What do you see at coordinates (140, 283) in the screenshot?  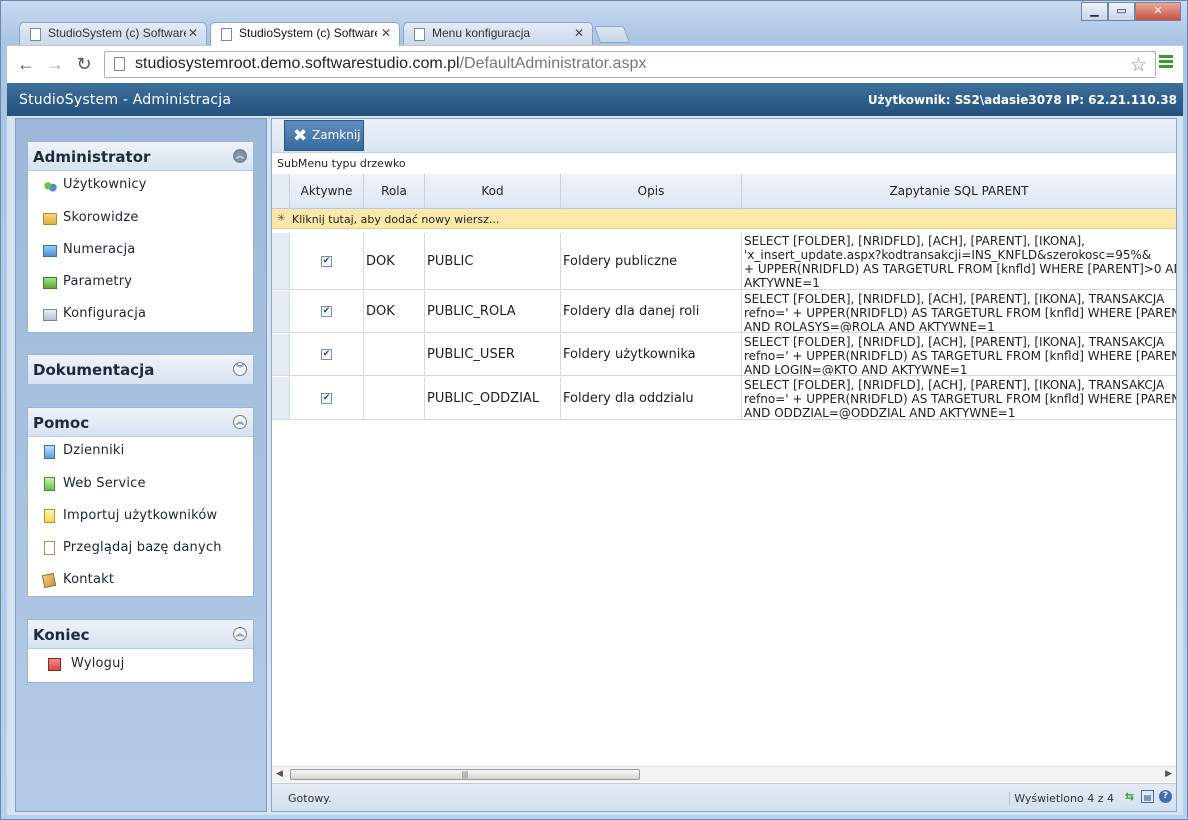 I see `sidebar-item-parametry: Parametry` at bounding box center [140, 283].